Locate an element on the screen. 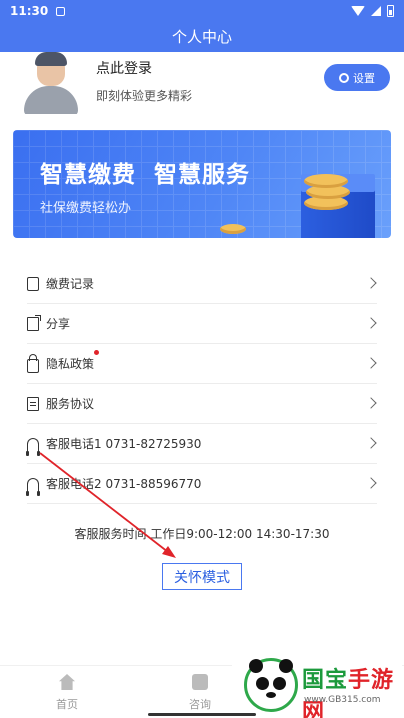 This screenshot has height=718, width=404. menu-item-label: 分享 is located at coordinates (58, 324).